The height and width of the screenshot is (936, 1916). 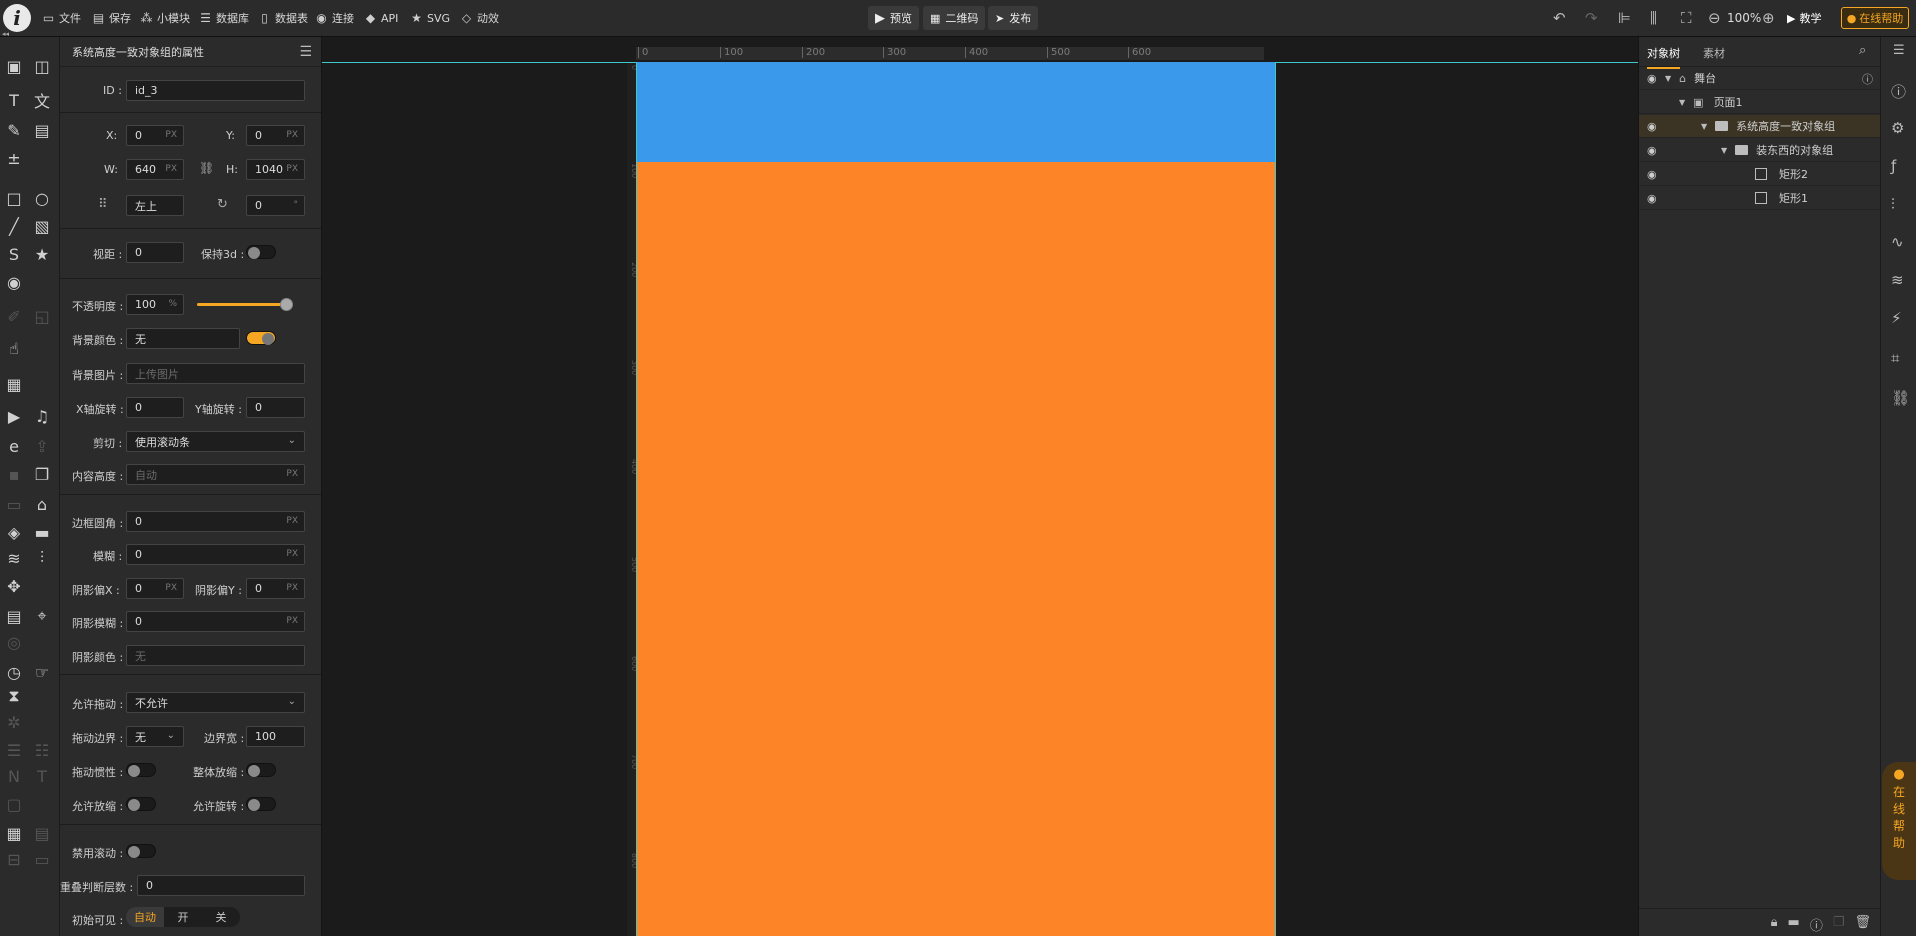 I want to click on image-icon: ▣, so click(x=14, y=66).